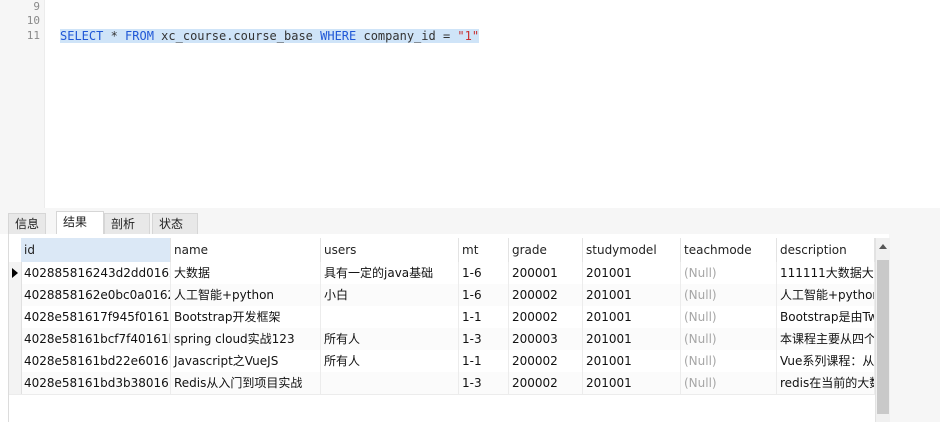  I want to click on sql-condition: company_id =, so click(407, 36).